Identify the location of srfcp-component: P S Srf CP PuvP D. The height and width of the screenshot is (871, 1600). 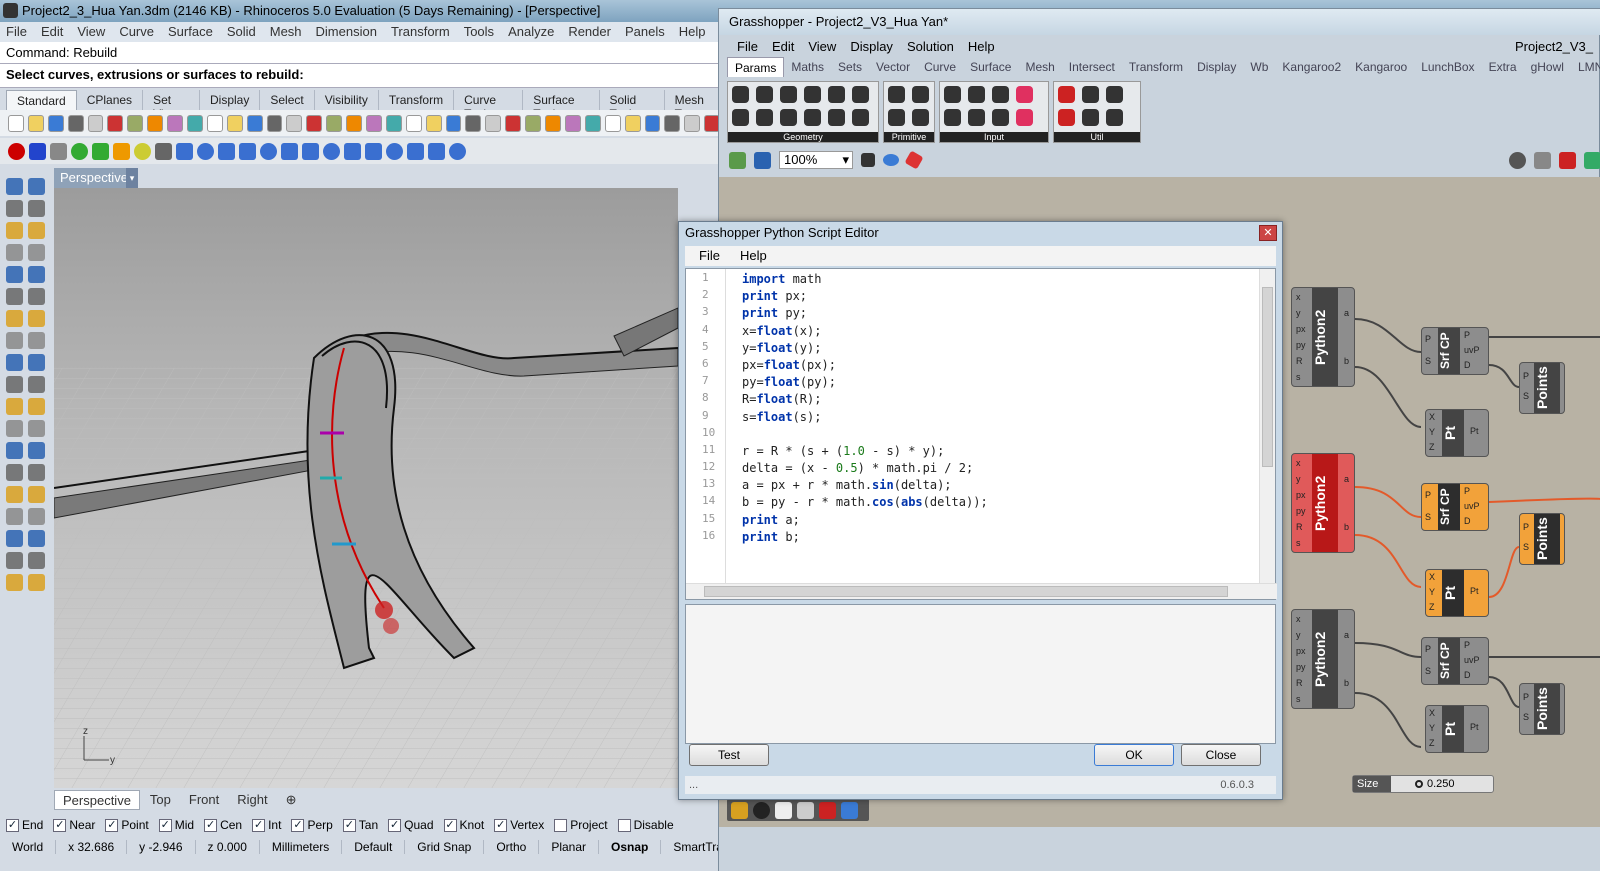
(1455, 661).